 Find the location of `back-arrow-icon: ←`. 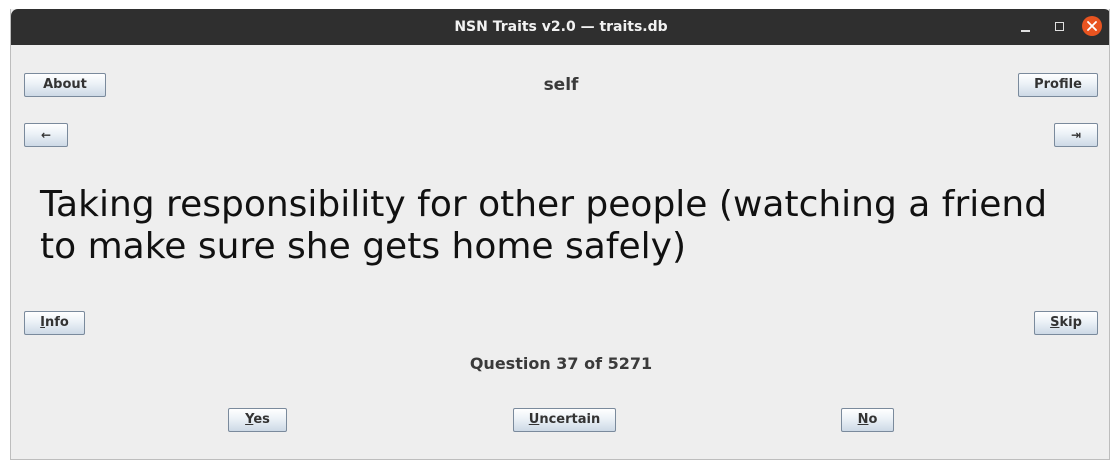

back-arrow-icon: ← is located at coordinates (46, 135).